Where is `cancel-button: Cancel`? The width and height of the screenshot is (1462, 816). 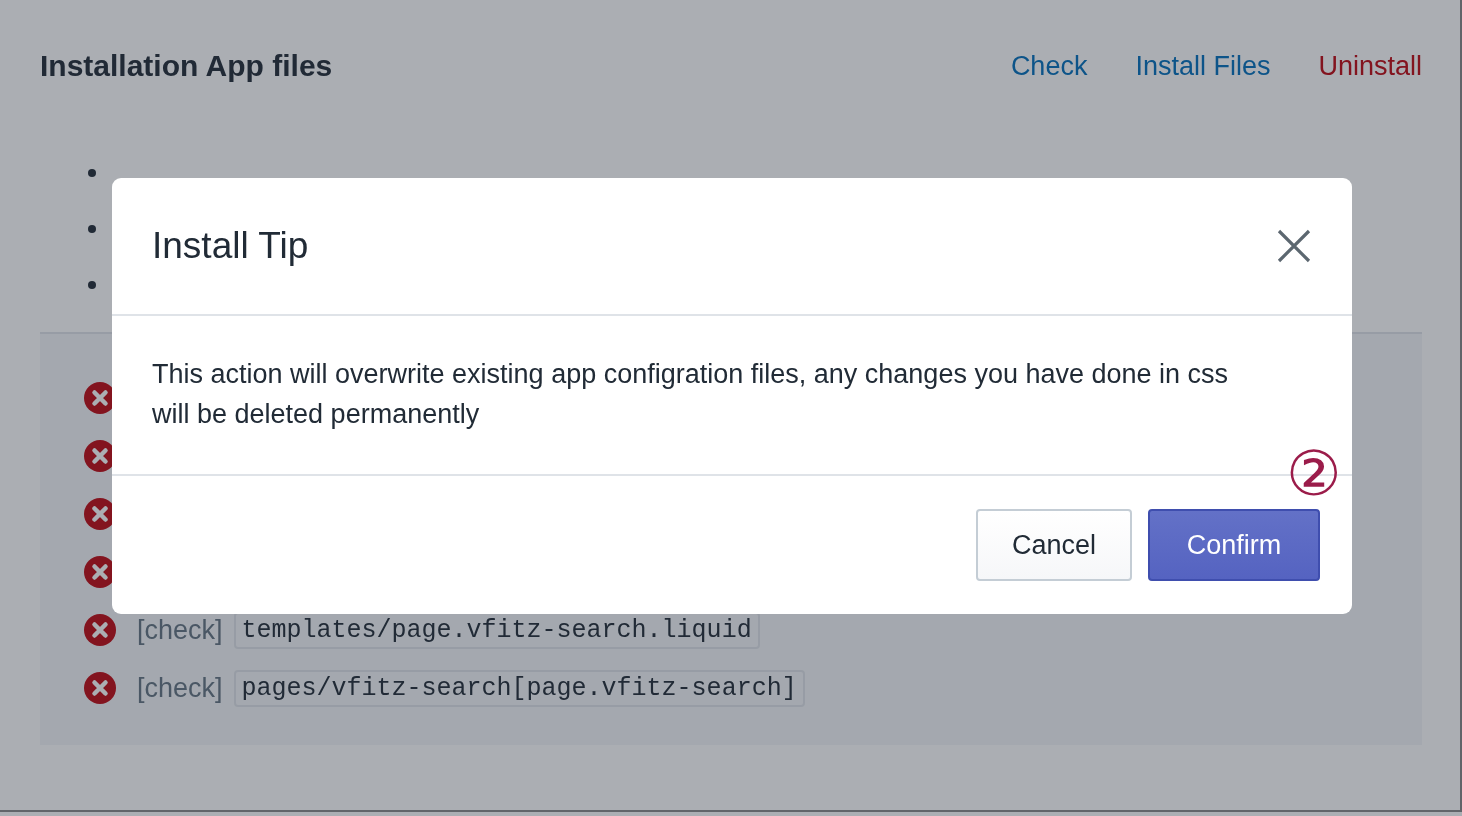
cancel-button: Cancel is located at coordinates (1054, 545).